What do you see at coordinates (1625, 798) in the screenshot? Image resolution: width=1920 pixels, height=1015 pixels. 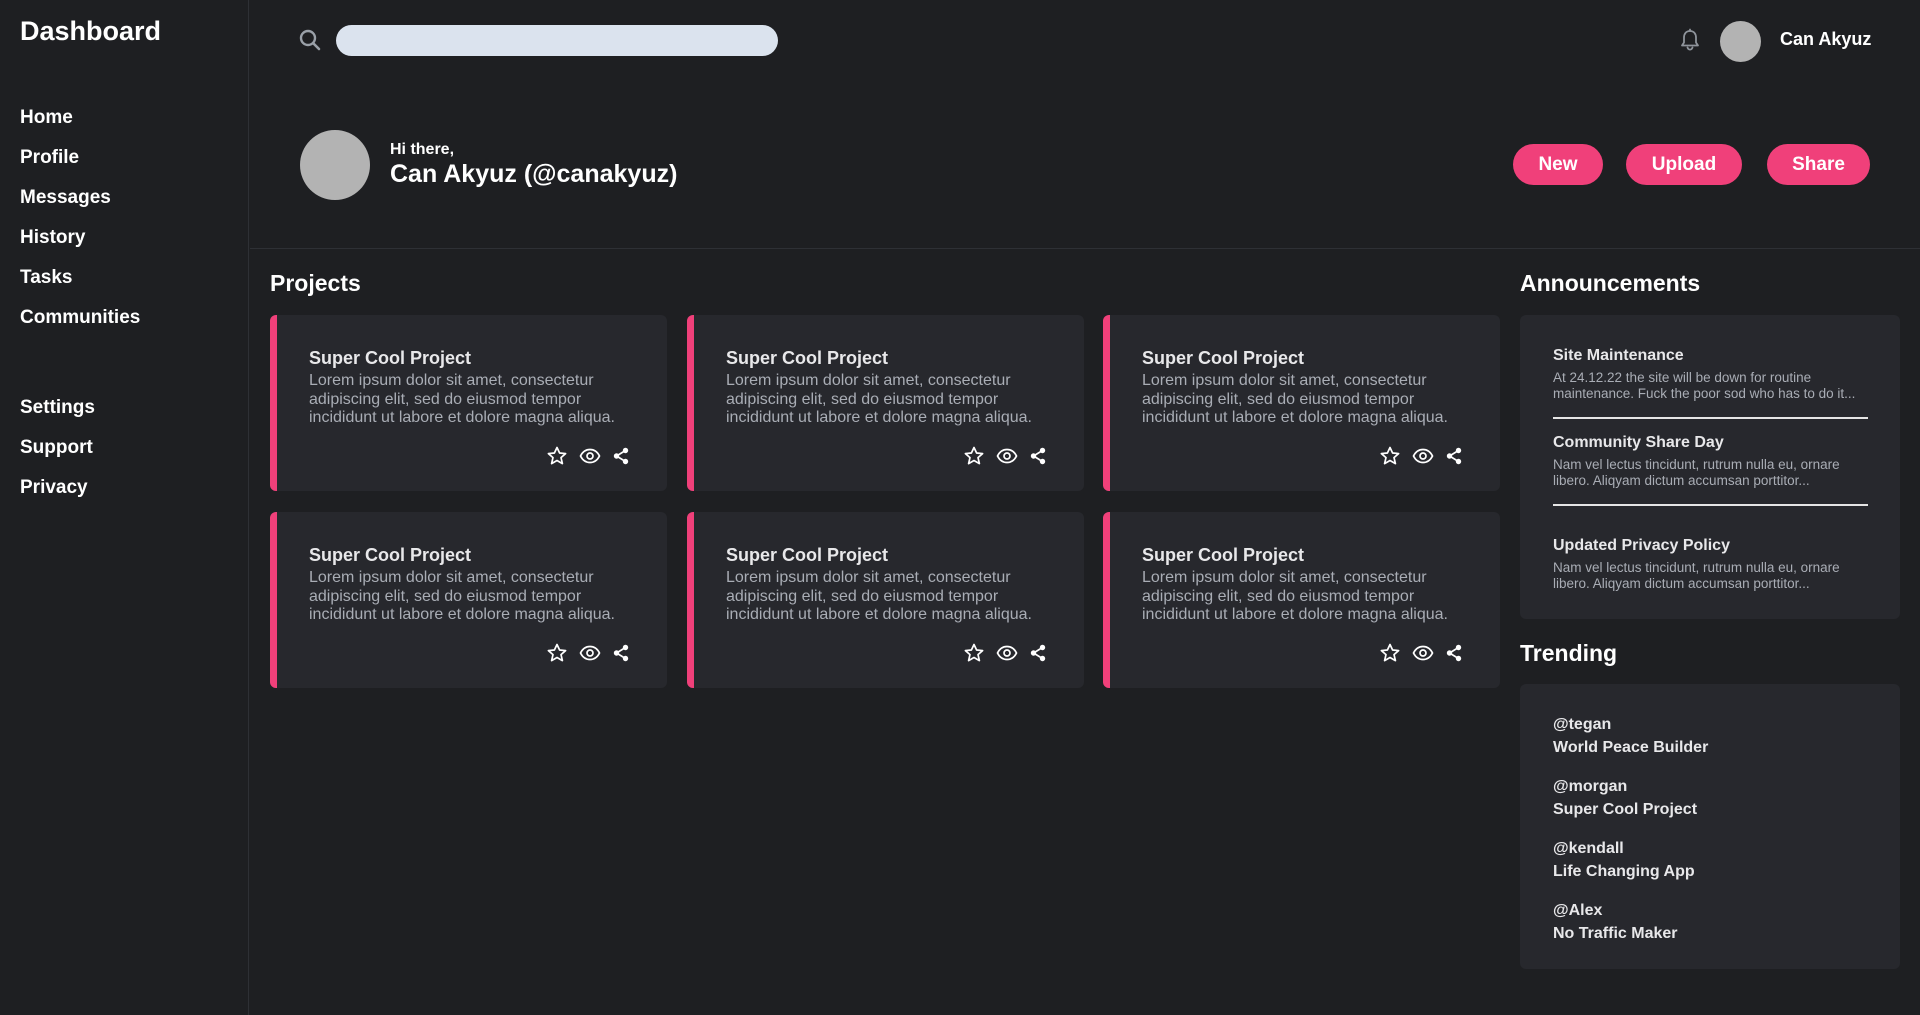 I see `trending-item: @morgan Super Cool Project` at bounding box center [1625, 798].